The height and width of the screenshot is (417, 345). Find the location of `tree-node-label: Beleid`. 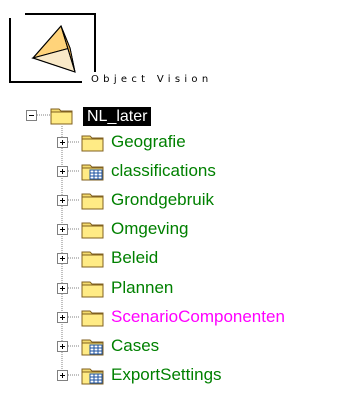

tree-node-label: Beleid is located at coordinates (134, 257).